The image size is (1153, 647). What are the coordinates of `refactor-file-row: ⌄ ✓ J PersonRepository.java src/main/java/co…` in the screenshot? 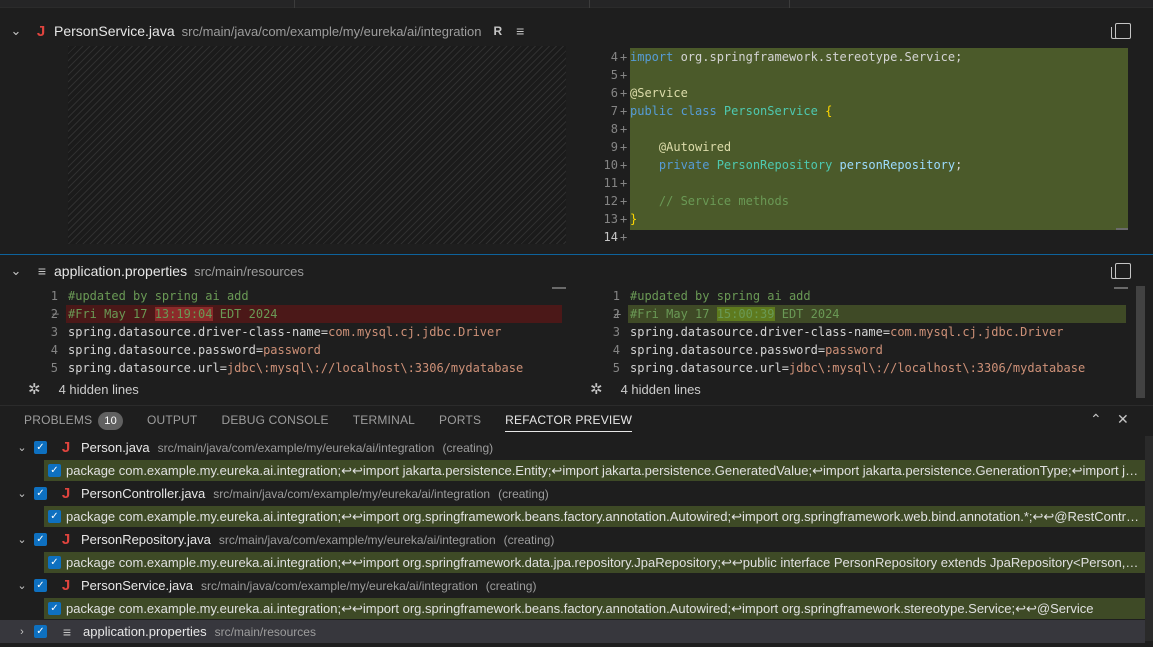 It's located at (572, 539).